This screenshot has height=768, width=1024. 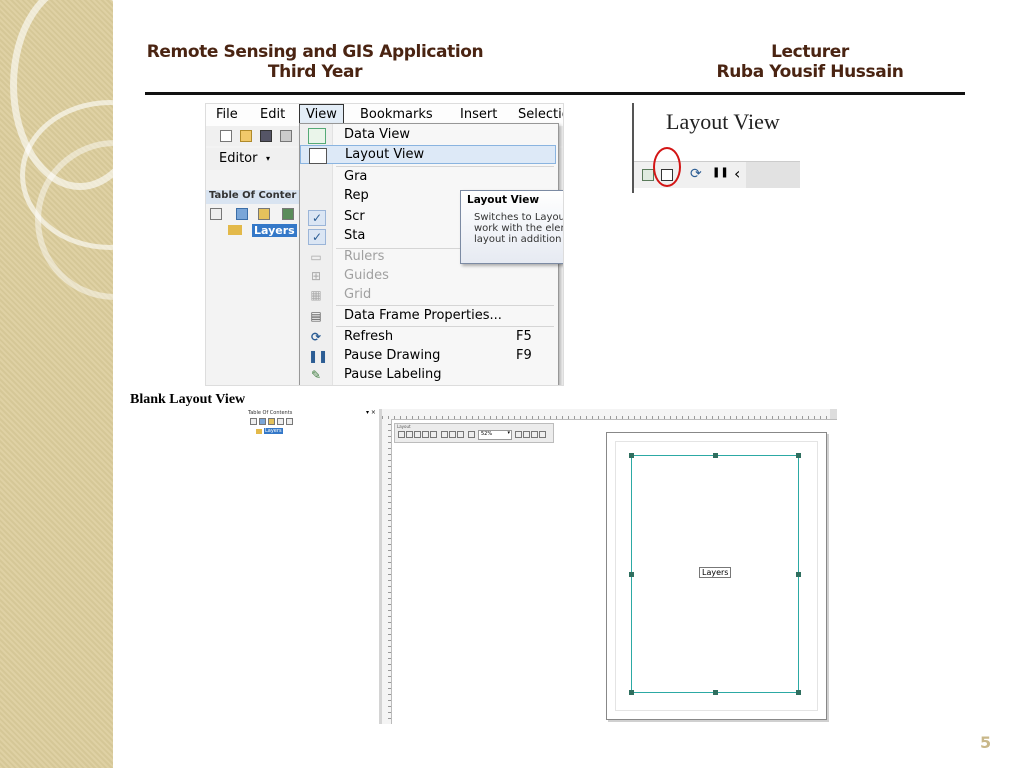 What do you see at coordinates (270, 413) in the screenshot?
I see `toc-panel-title: Table Of Contents` at bounding box center [270, 413].